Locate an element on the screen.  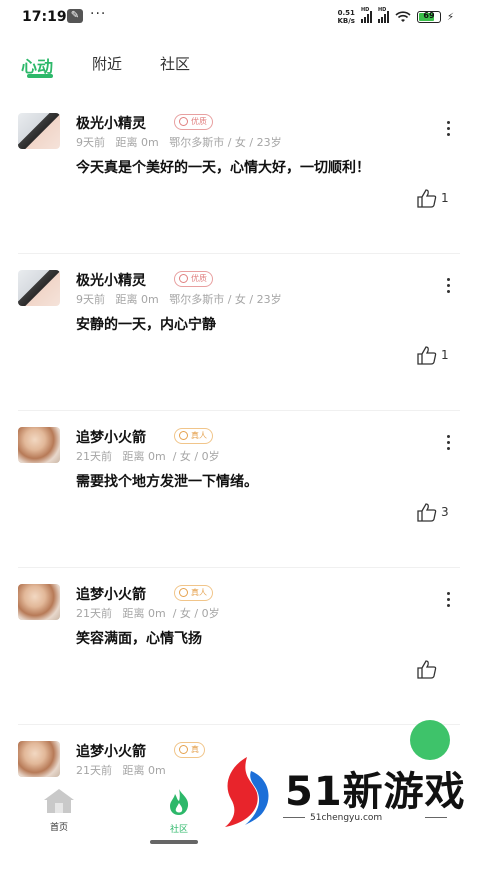
tab-community: 社区 is located at coordinates (175, 63).